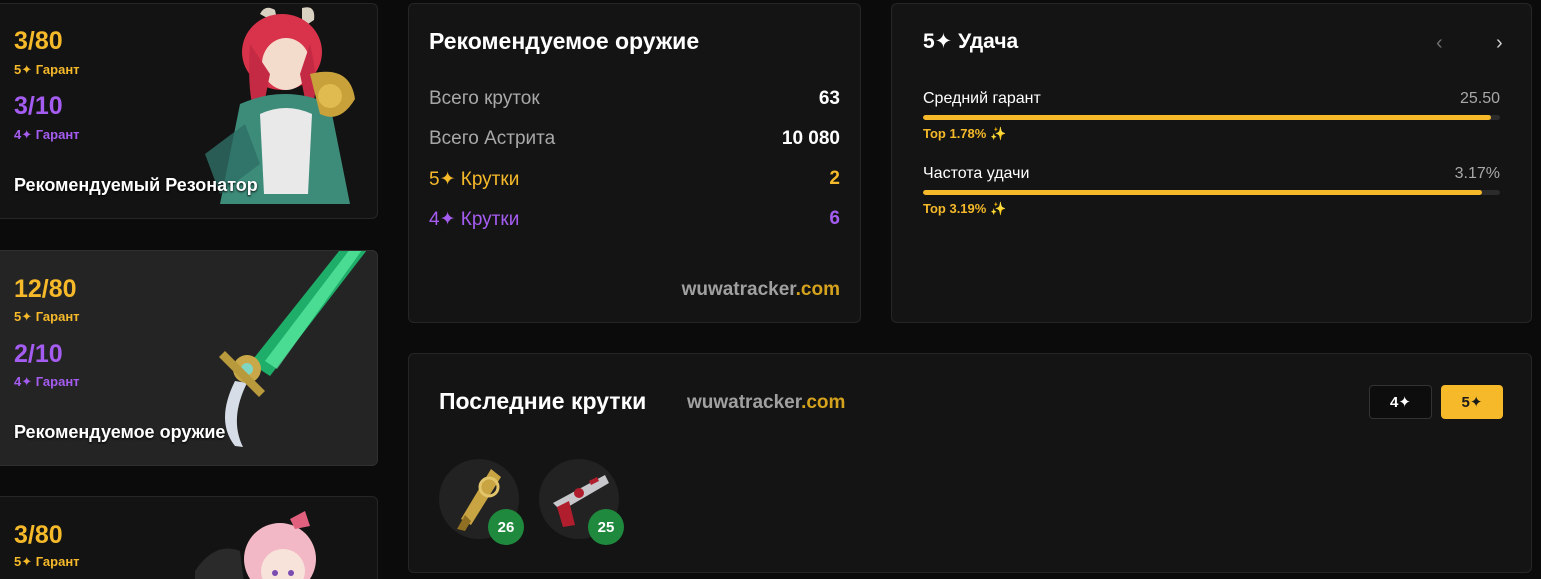  What do you see at coordinates (834, 178) in the screenshot?
I see `stat-value: 2` at bounding box center [834, 178].